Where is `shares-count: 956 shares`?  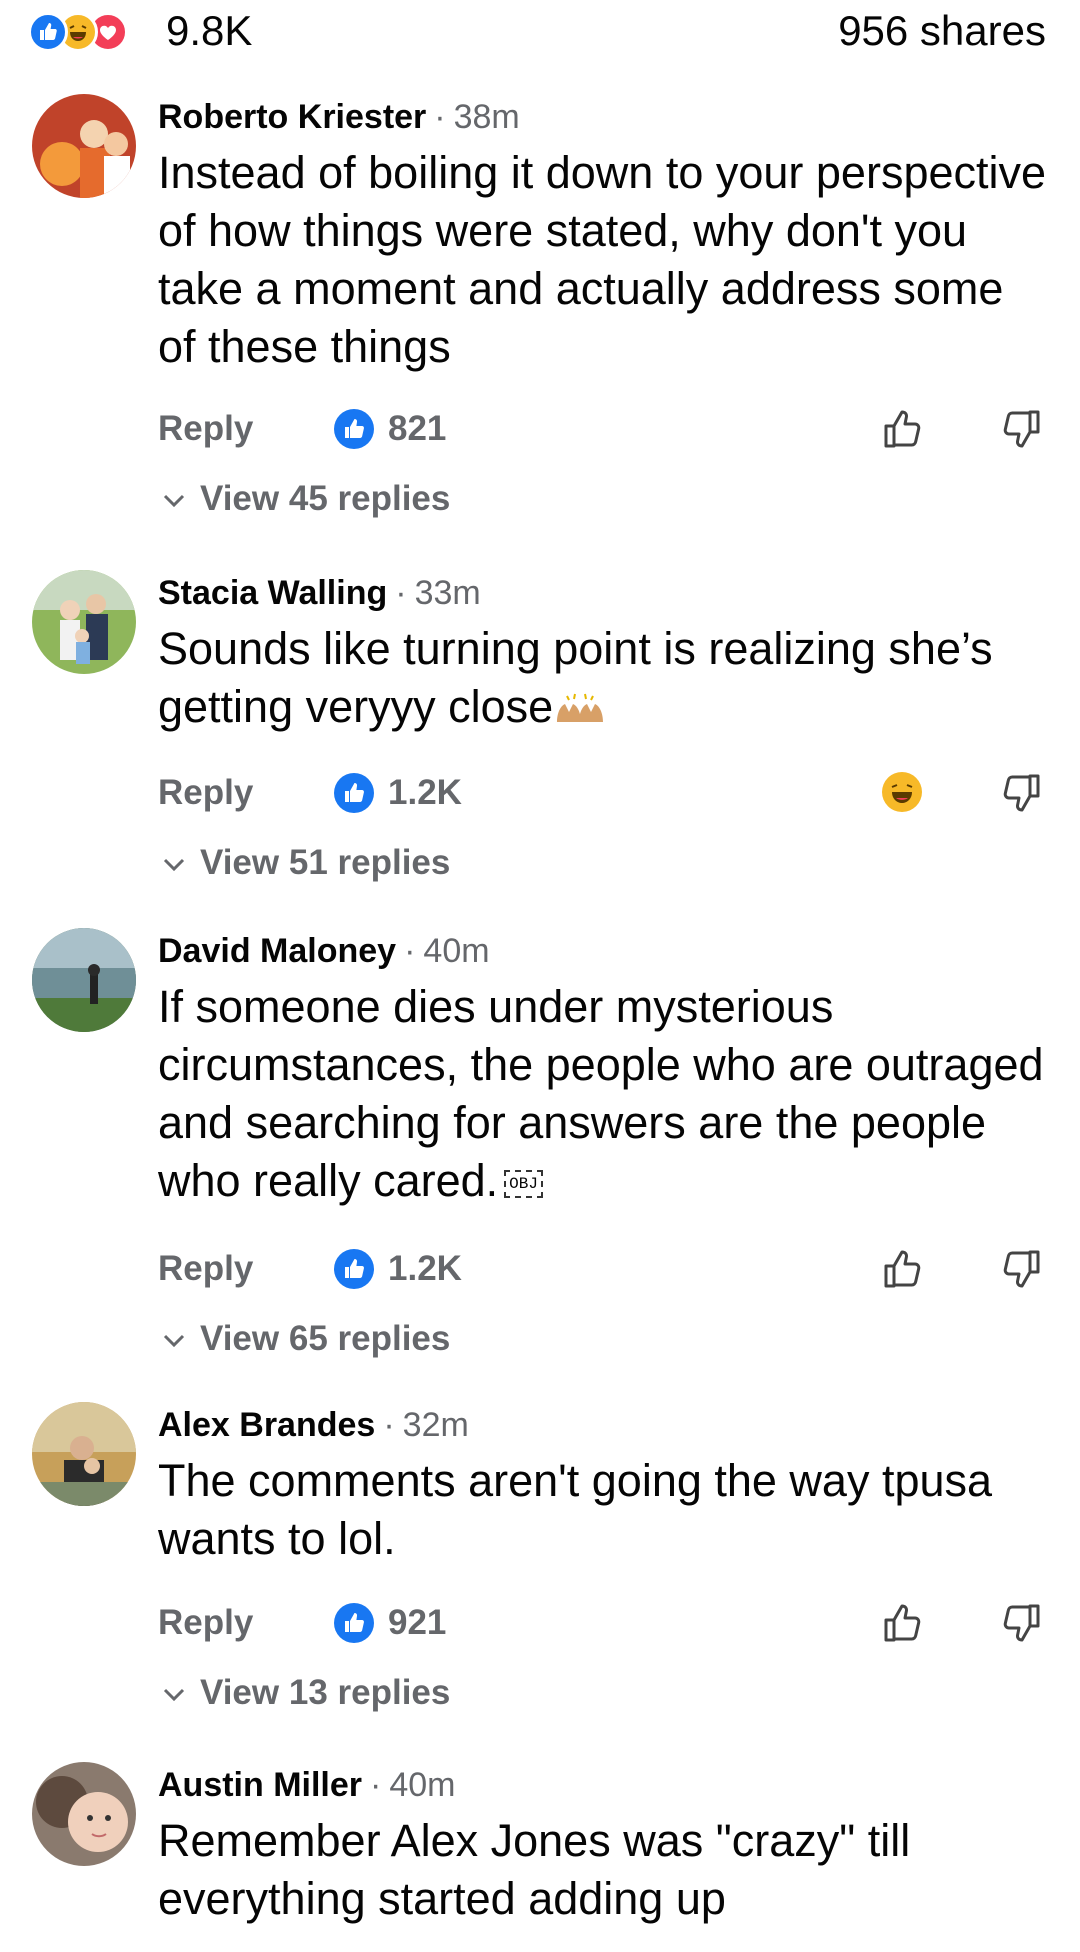 shares-count: 956 shares is located at coordinates (942, 31).